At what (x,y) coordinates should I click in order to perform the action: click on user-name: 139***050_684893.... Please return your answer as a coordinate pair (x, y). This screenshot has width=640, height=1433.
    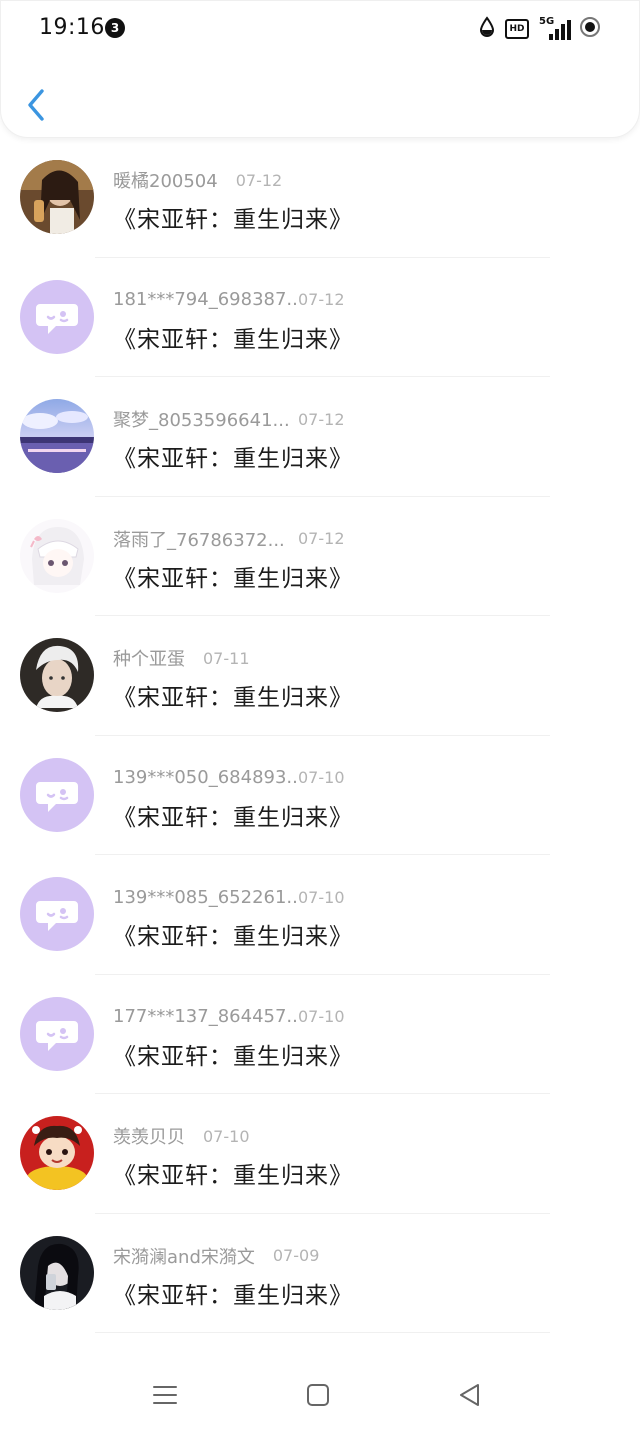
    Looking at the image, I should click on (205, 777).